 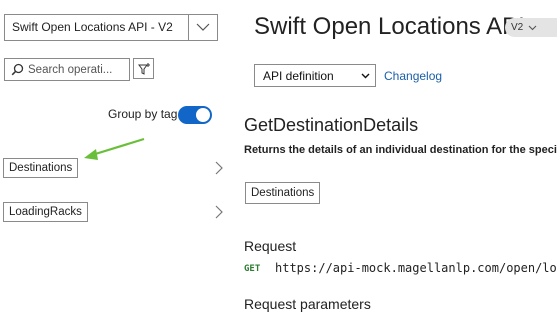 What do you see at coordinates (76, 69) in the screenshot?
I see `search-operations-input` at bounding box center [76, 69].